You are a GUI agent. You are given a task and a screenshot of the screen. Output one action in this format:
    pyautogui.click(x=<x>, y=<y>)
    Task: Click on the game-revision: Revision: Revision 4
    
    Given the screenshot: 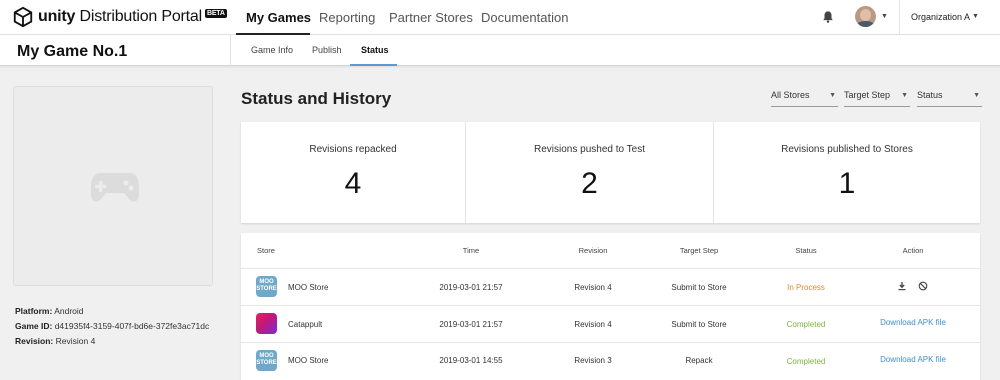 What is the action you would take?
    pyautogui.click(x=55, y=341)
    